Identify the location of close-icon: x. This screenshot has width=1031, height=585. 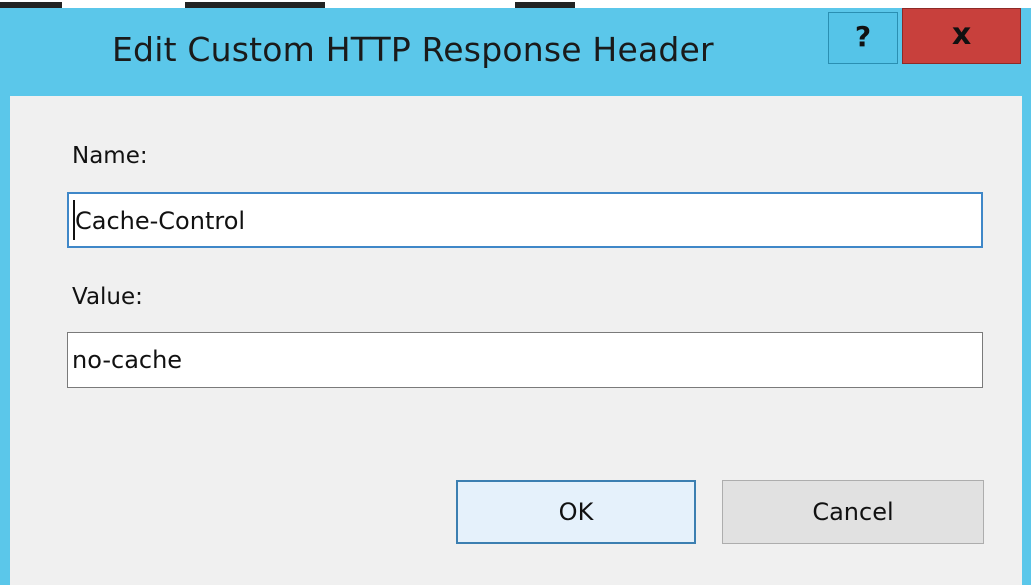
(961, 34).